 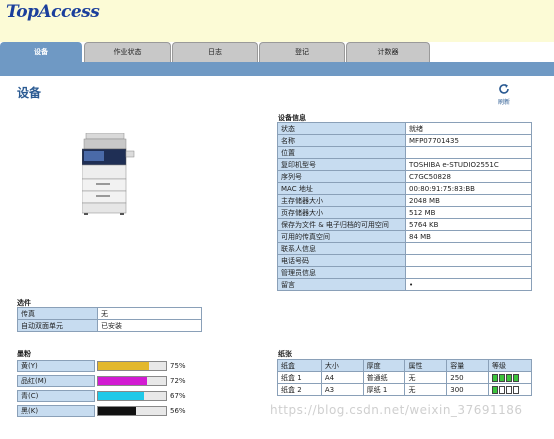 I want to click on table-row: 纸盒 1 A4 普通纸无 250, so click(x=404, y=377).